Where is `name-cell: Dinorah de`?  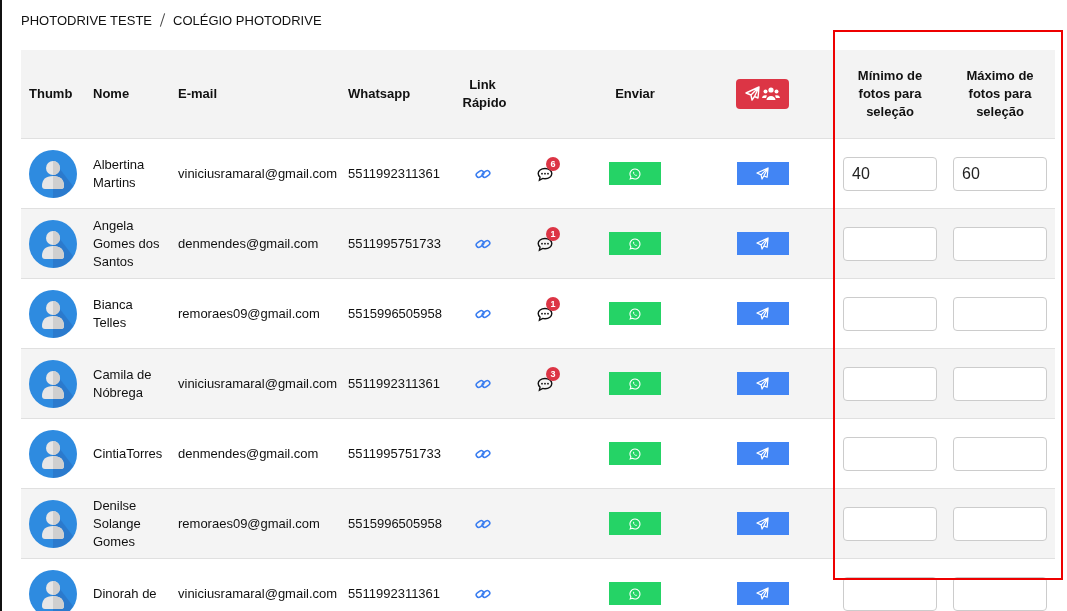
name-cell: Dinorah de is located at coordinates (125, 593).